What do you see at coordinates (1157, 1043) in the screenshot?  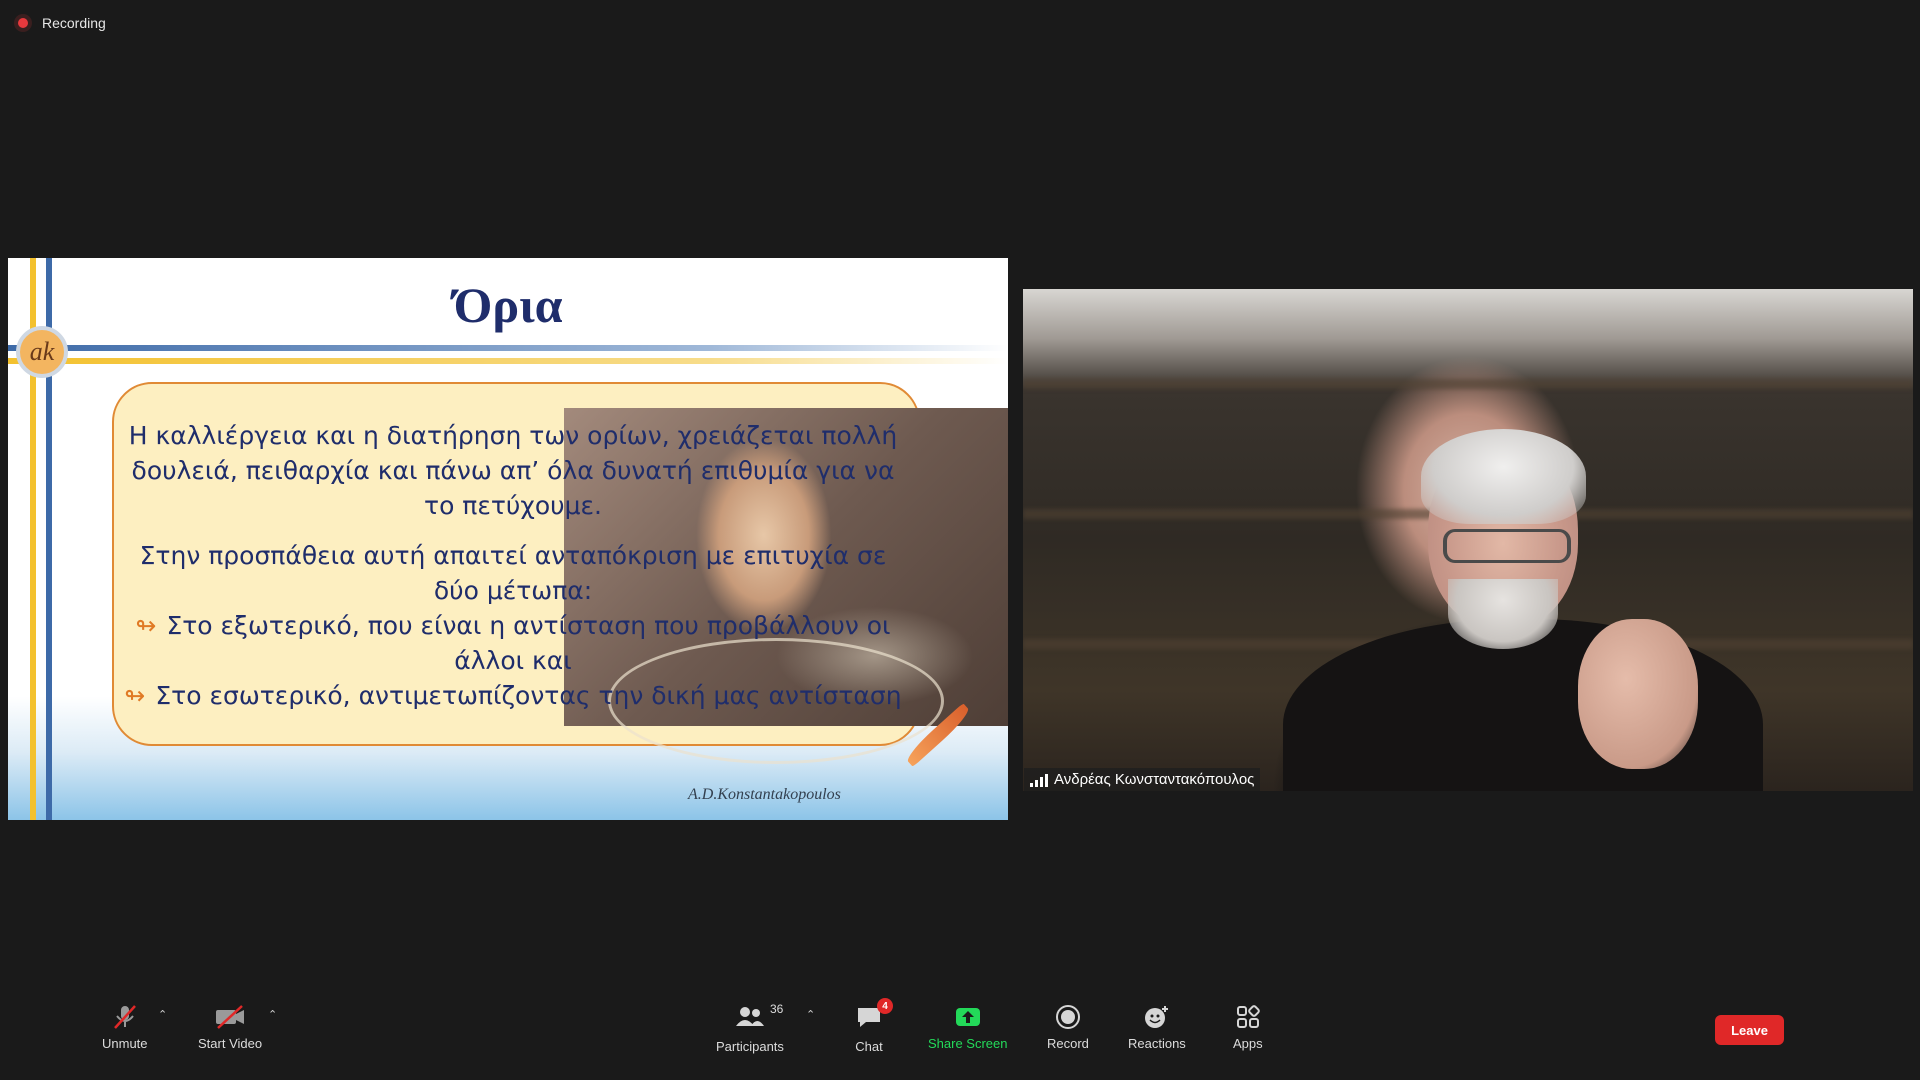 I see `reactions-label: Reactions` at bounding box center [1157, 1043].